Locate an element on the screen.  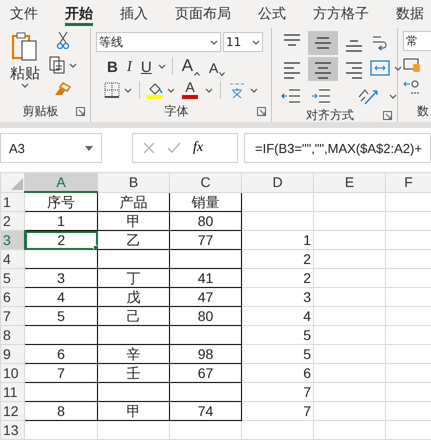
column-header: C is located at coordinates (206, 182).